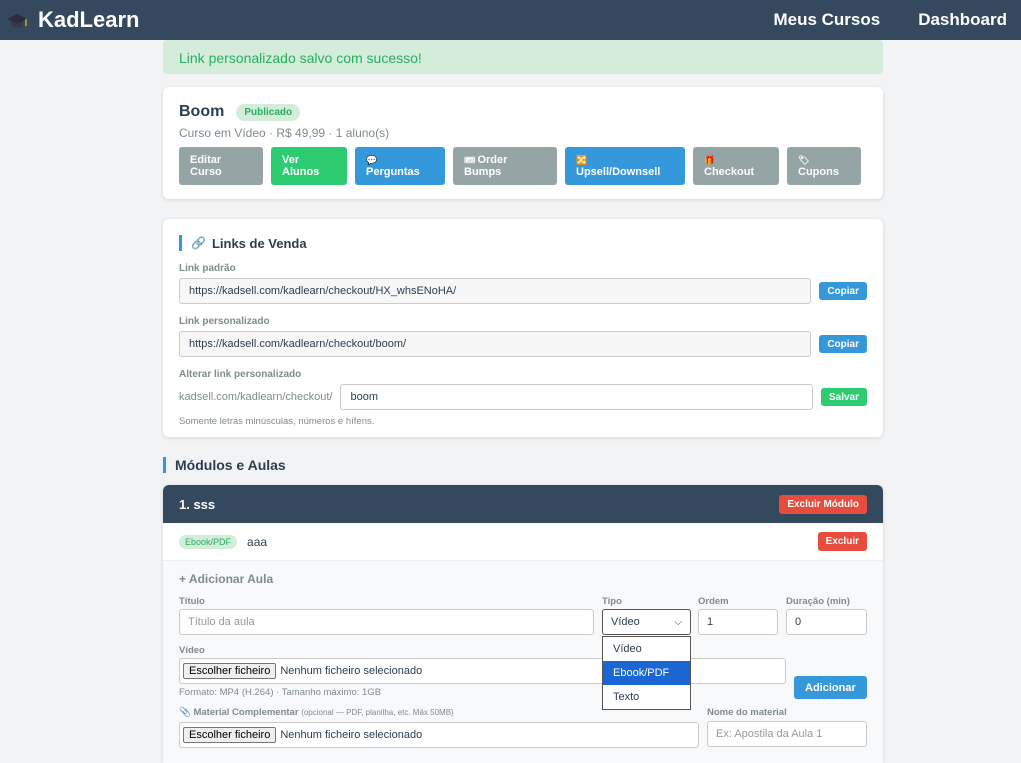 The image size is (1021, 763). What do you see at coordinates (268, 112) in the screenshot?
I see `status-badge: Publicado` at bounding box center [268, 112].